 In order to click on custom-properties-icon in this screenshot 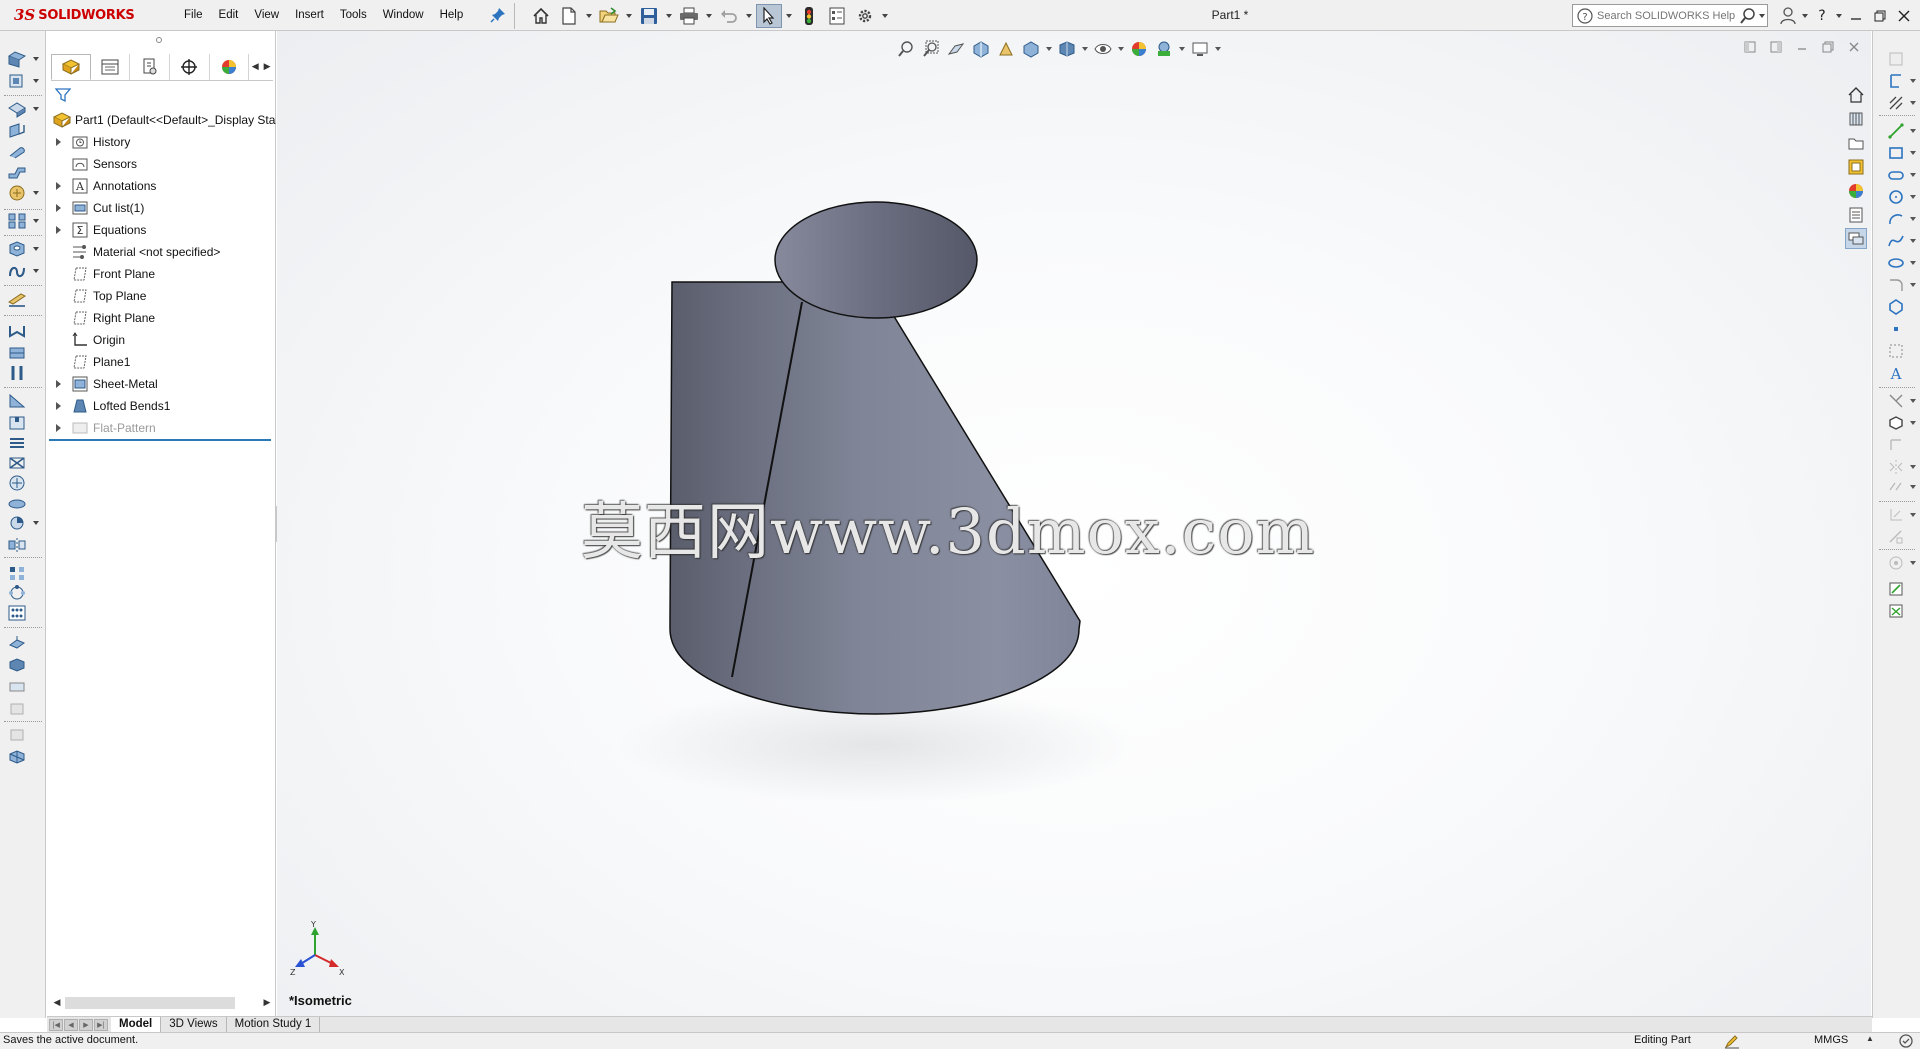, I will do `click(1856, 214)`.